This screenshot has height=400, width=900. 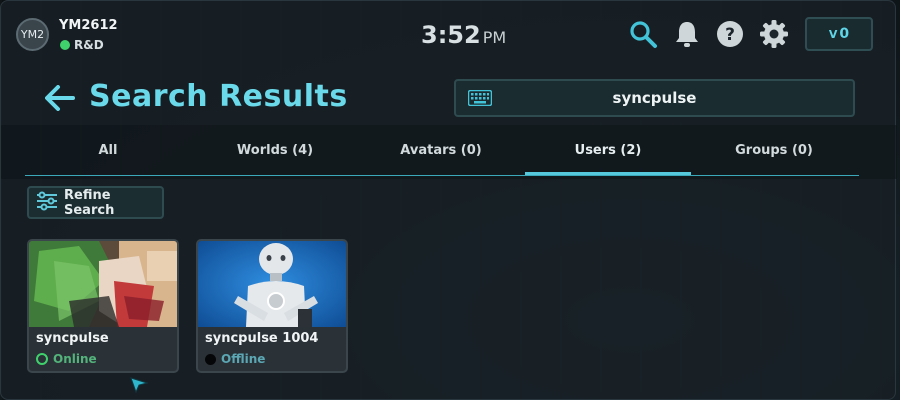 I want to click on help-icon: ?, so click(x=730, y=34).